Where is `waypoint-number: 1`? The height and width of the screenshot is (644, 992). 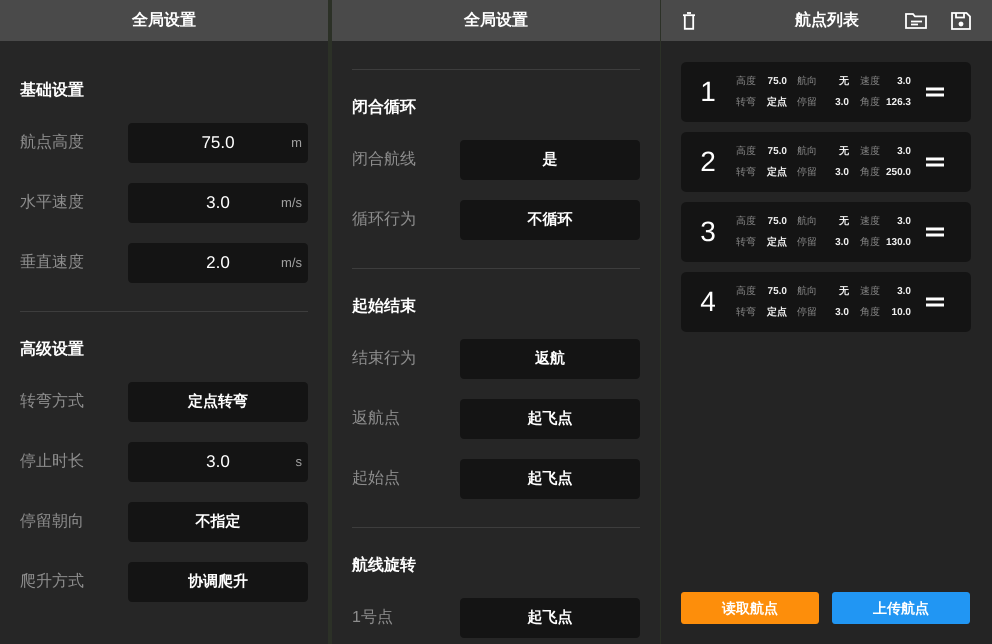
waypoint-number: 1 is located at coordinates (708, 92).